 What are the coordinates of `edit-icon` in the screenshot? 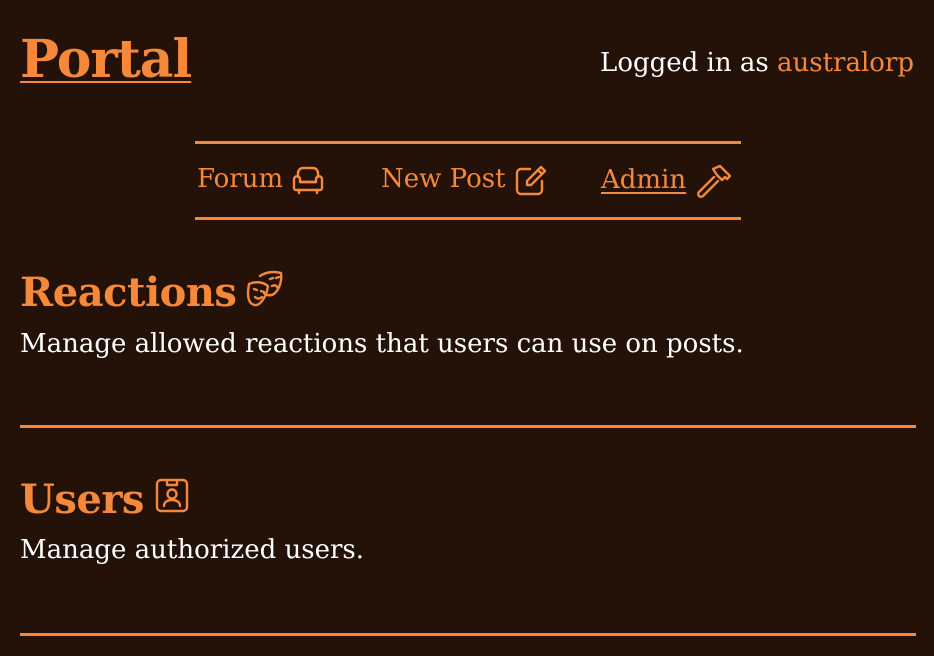 It's located at (531, 180).